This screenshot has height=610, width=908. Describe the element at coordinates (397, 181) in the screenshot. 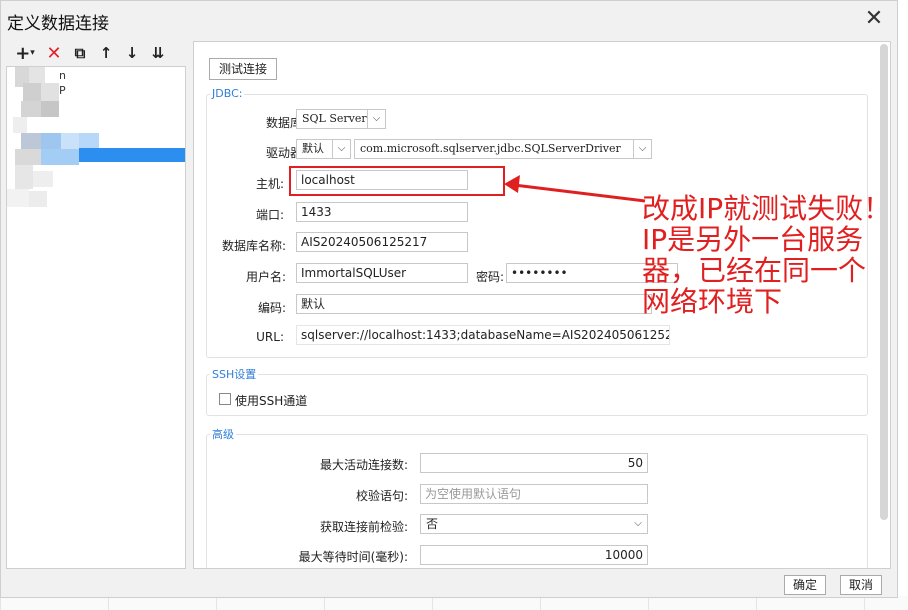

I see `annotation-highlight-box` at that location.